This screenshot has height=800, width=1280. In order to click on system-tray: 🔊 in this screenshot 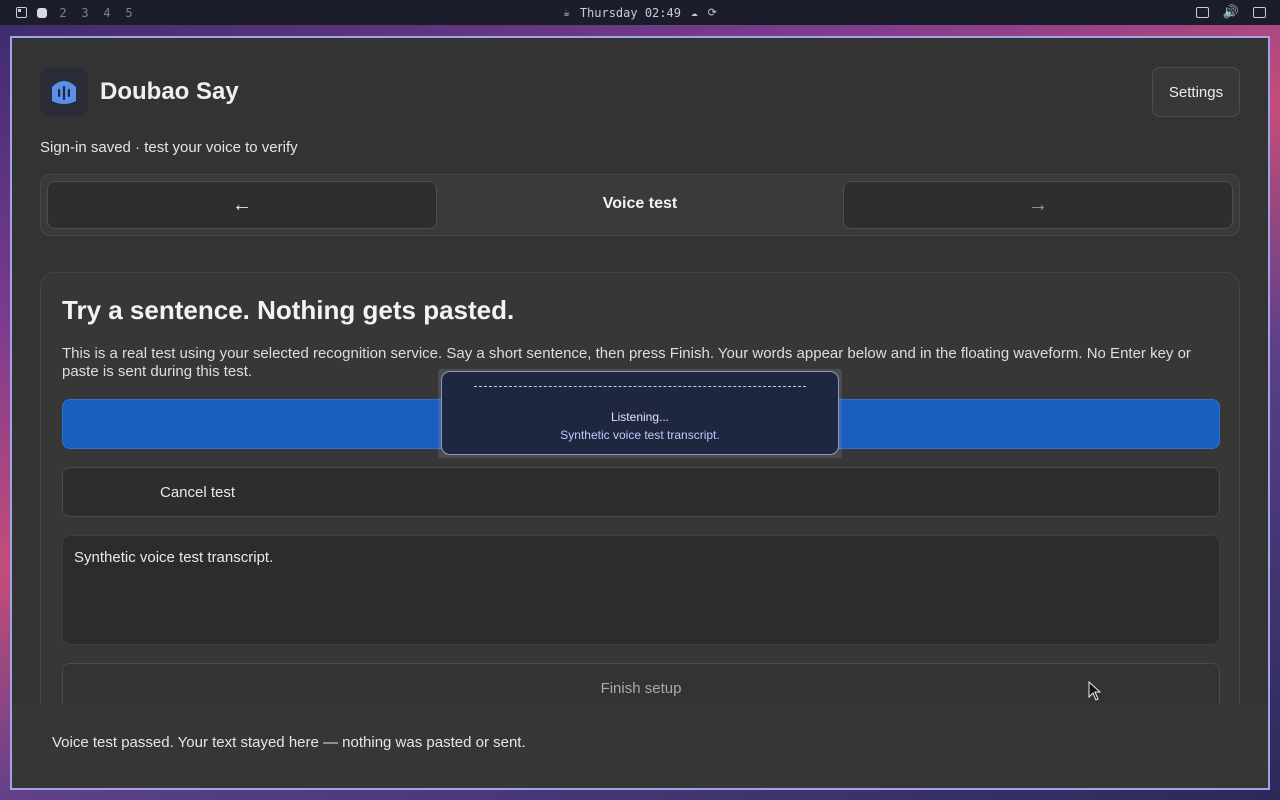, I will do `click(1230, 12)`.